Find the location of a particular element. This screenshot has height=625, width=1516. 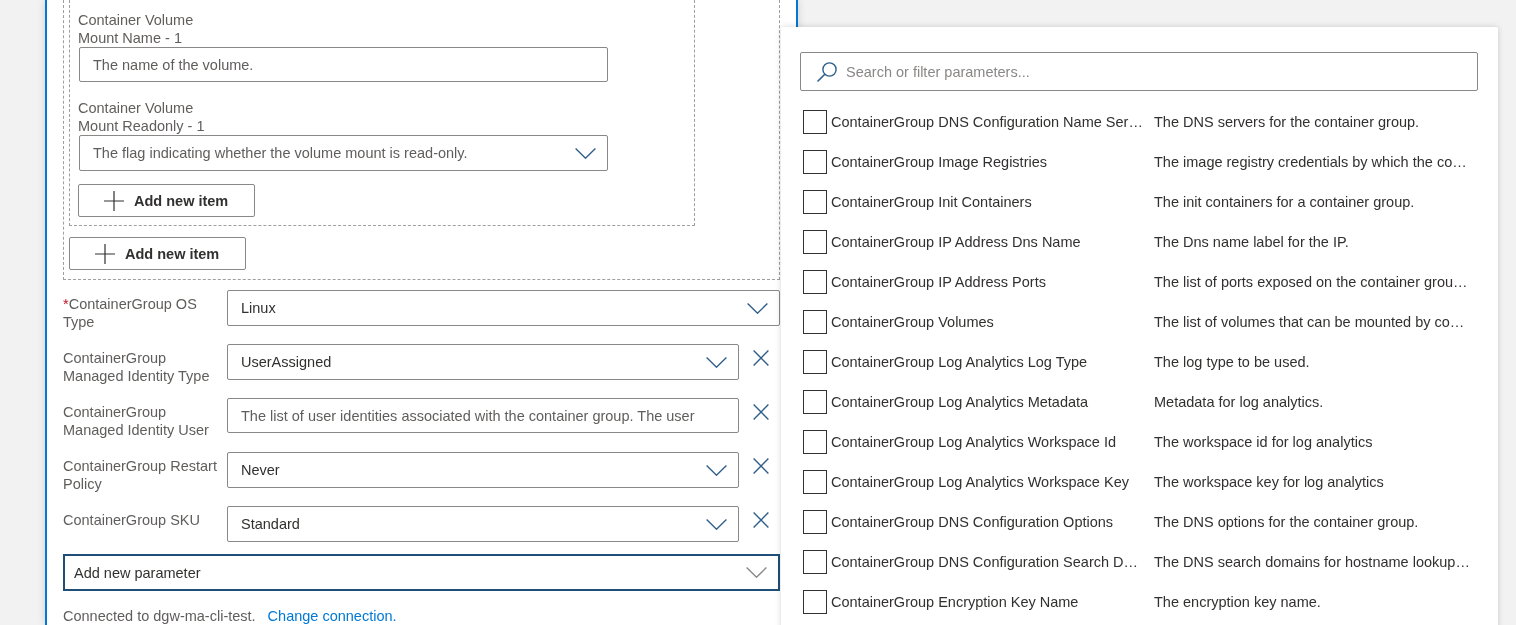

parameter-name: ContainerGroup Log Analytics Log Type is located at coordinates (960, 362).